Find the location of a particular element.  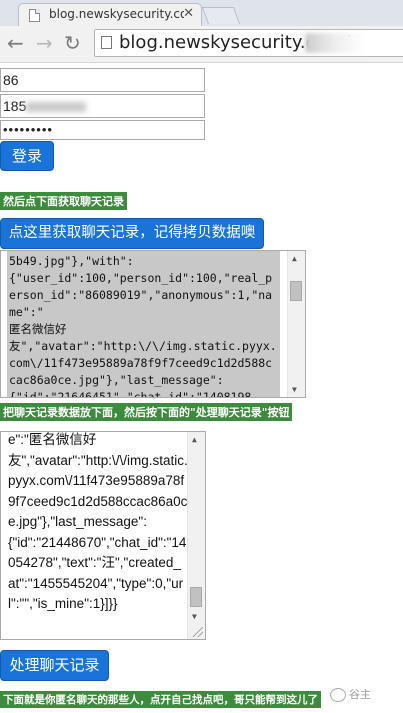

password-field: ••••••••• is located at coordinates (102, 130).